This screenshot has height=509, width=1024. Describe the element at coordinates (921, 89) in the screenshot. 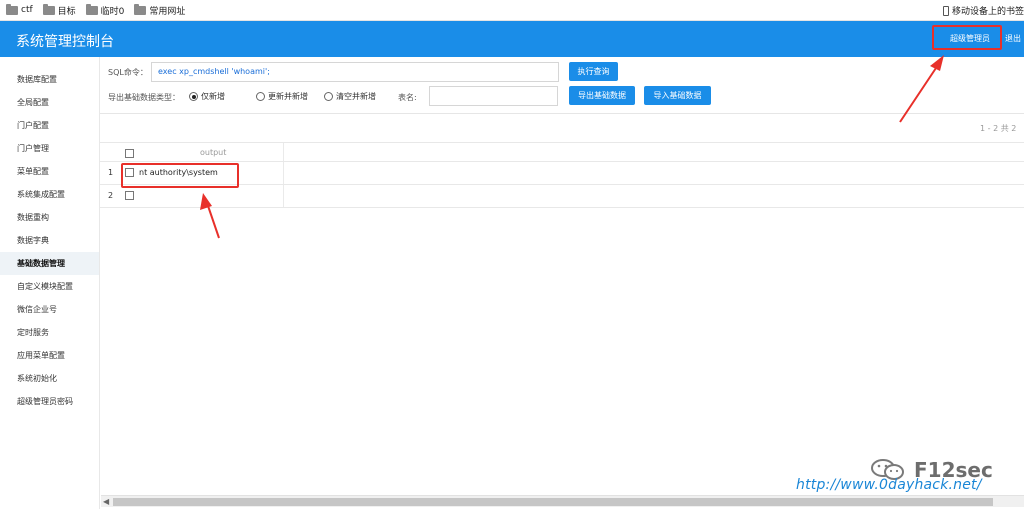

I see `arrow-to-admin` at that location.